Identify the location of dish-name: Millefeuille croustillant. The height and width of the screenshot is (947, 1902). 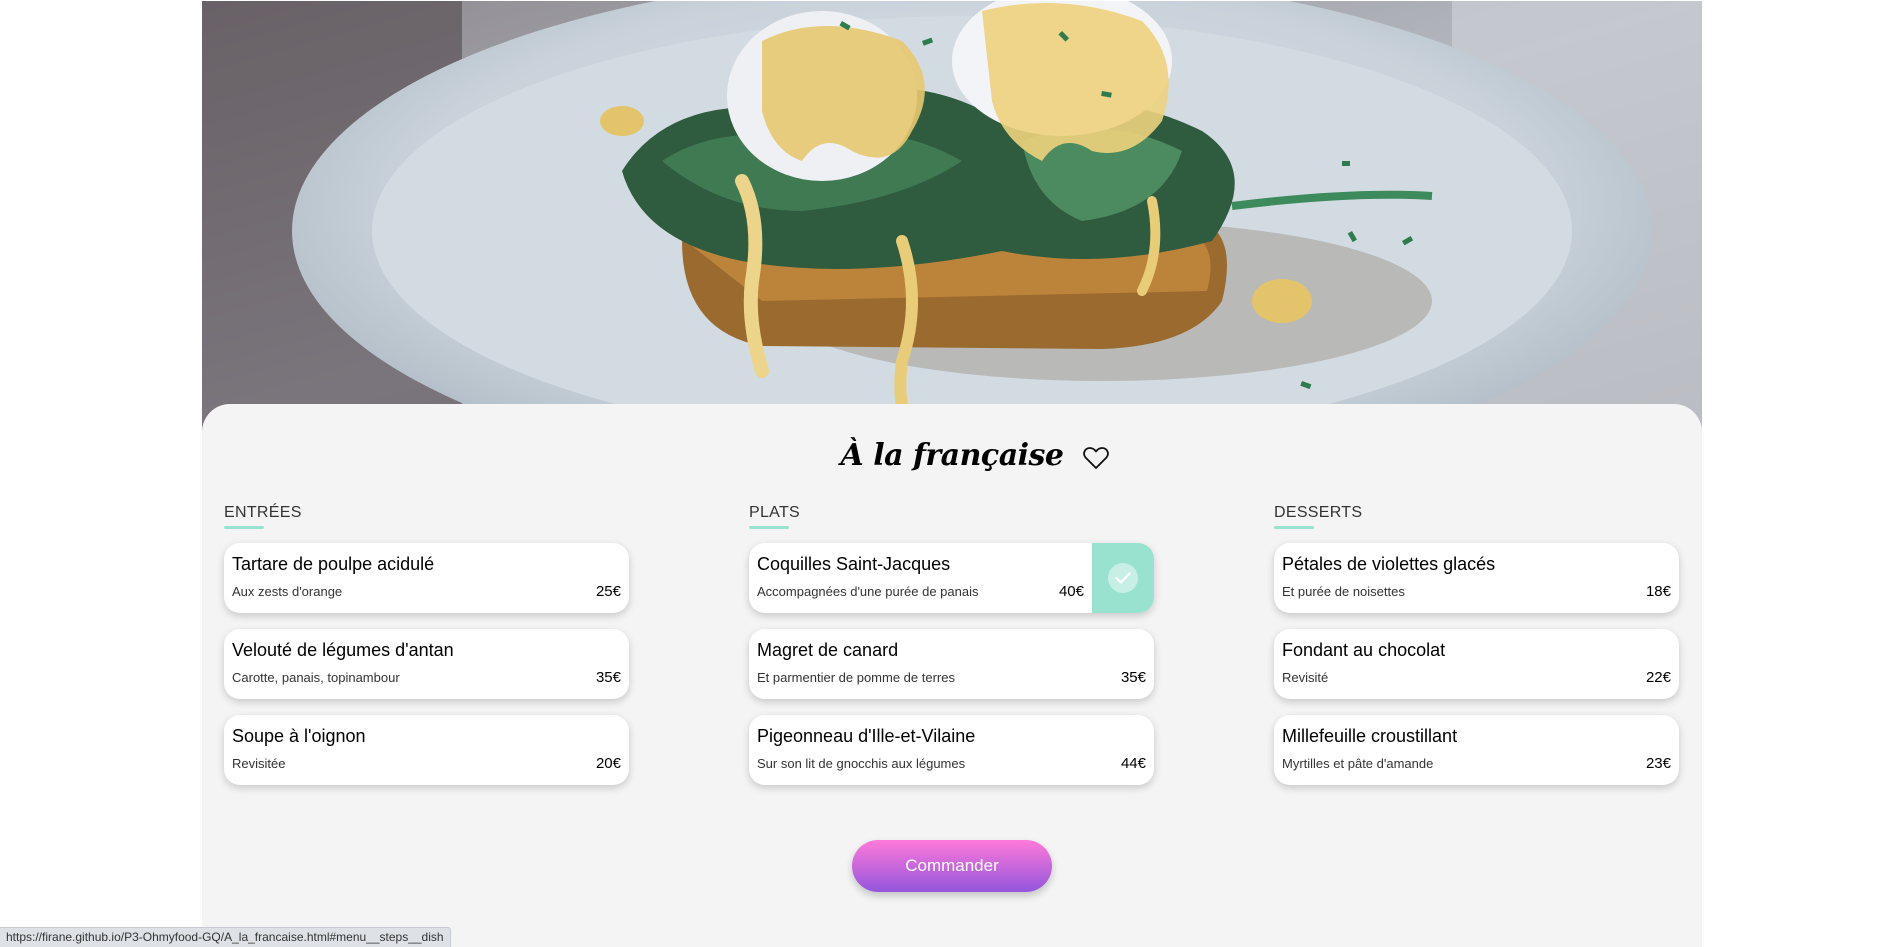
(1370, 736).